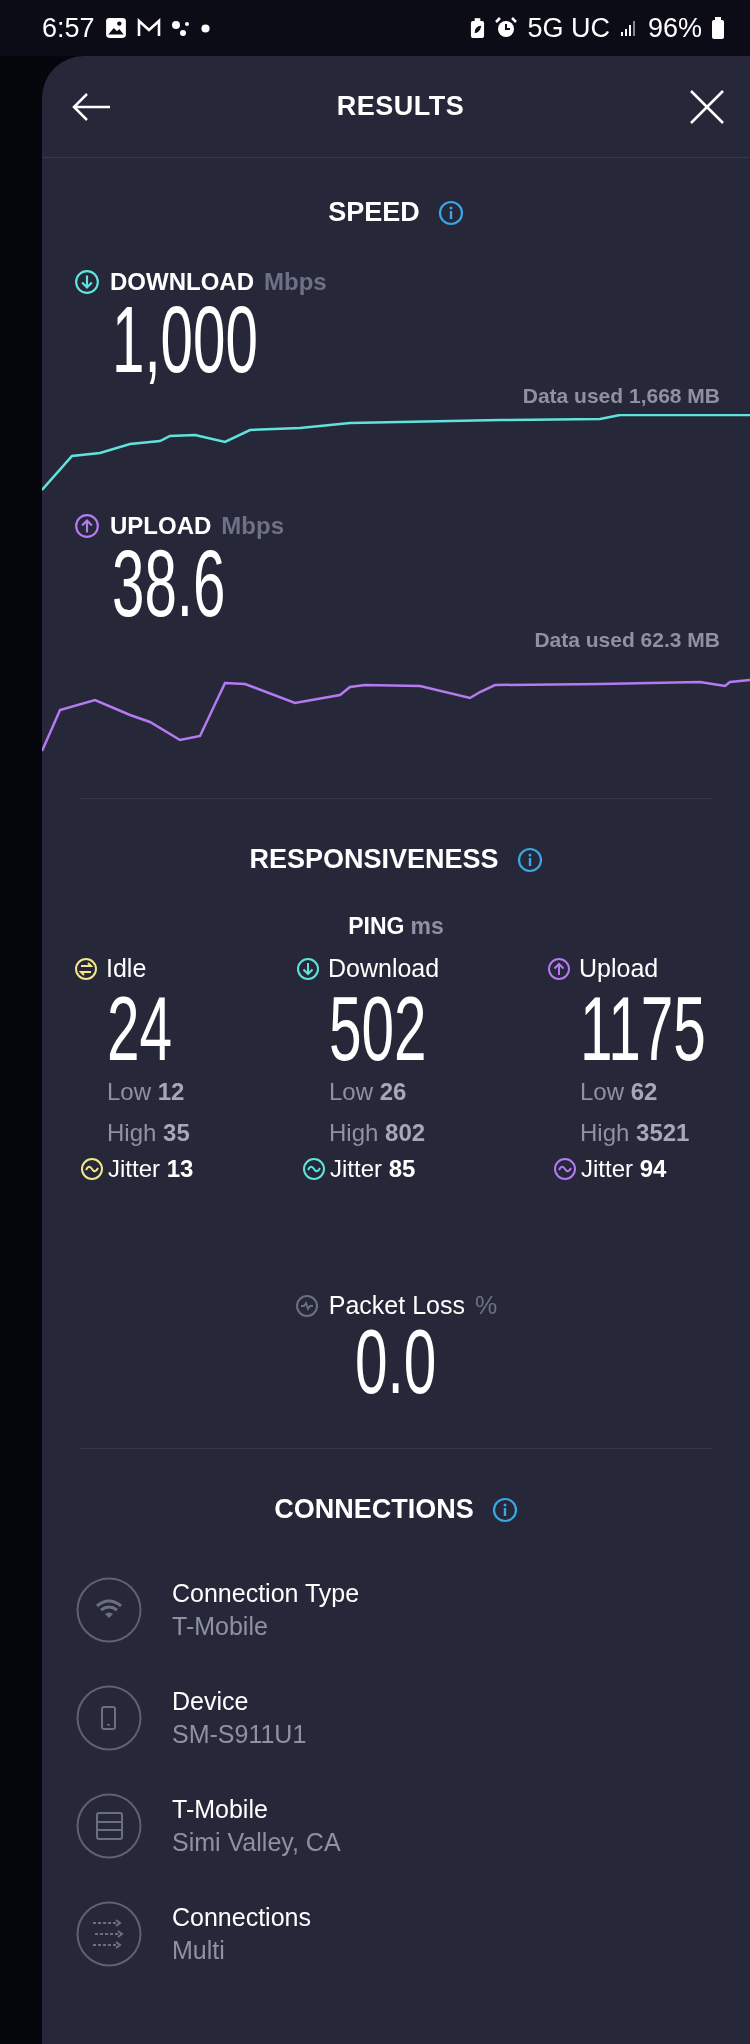  What do you see at coordinates (718, 28) in the screenshot?
I see `battery-icon` at bounding box center [718, 28].